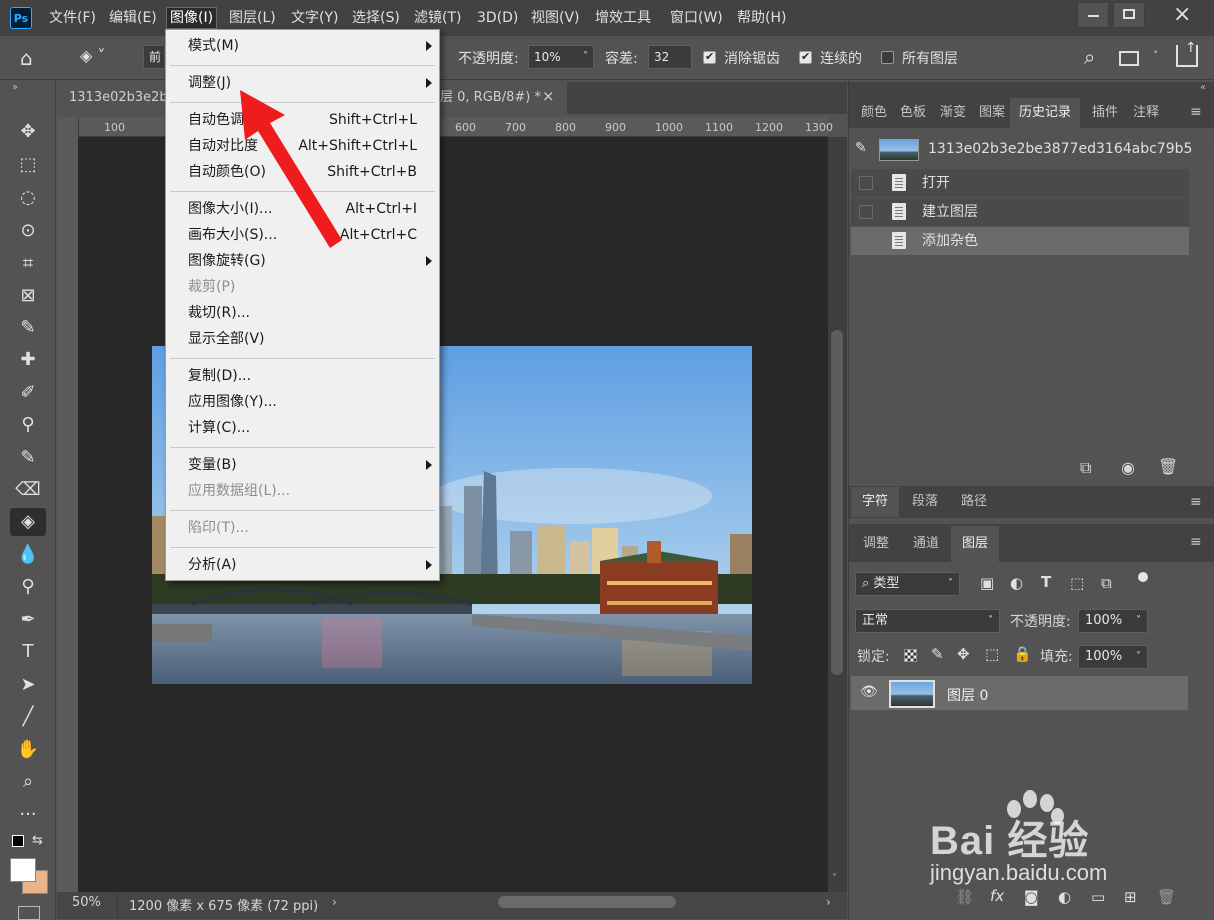  Describe the element at coordinates (28, 165) in the screenshot. I see `marquee-tool-icon: ⬚` at that location.